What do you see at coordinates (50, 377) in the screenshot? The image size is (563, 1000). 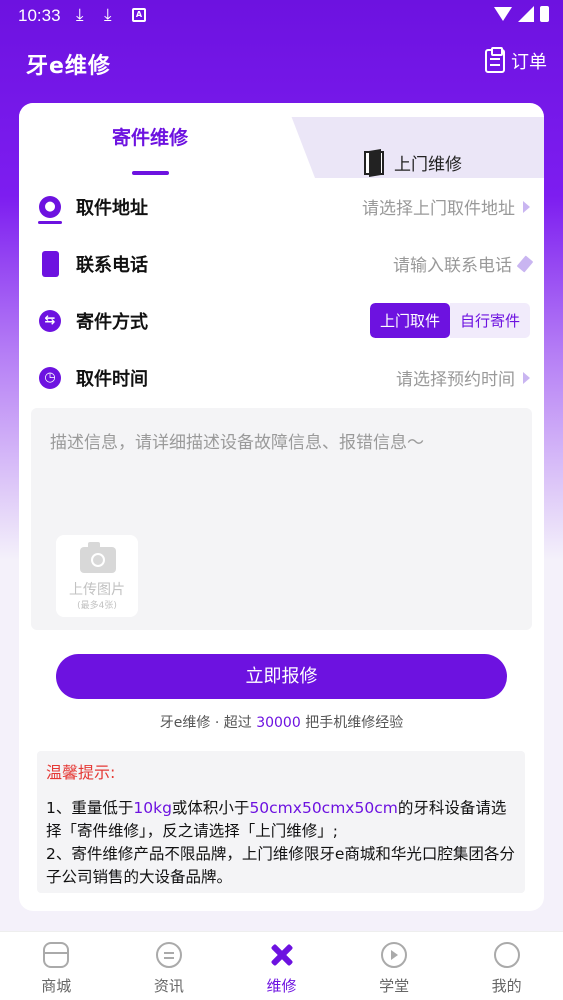 I see `clock-icon: ◷` at bounding box center [50, 377].